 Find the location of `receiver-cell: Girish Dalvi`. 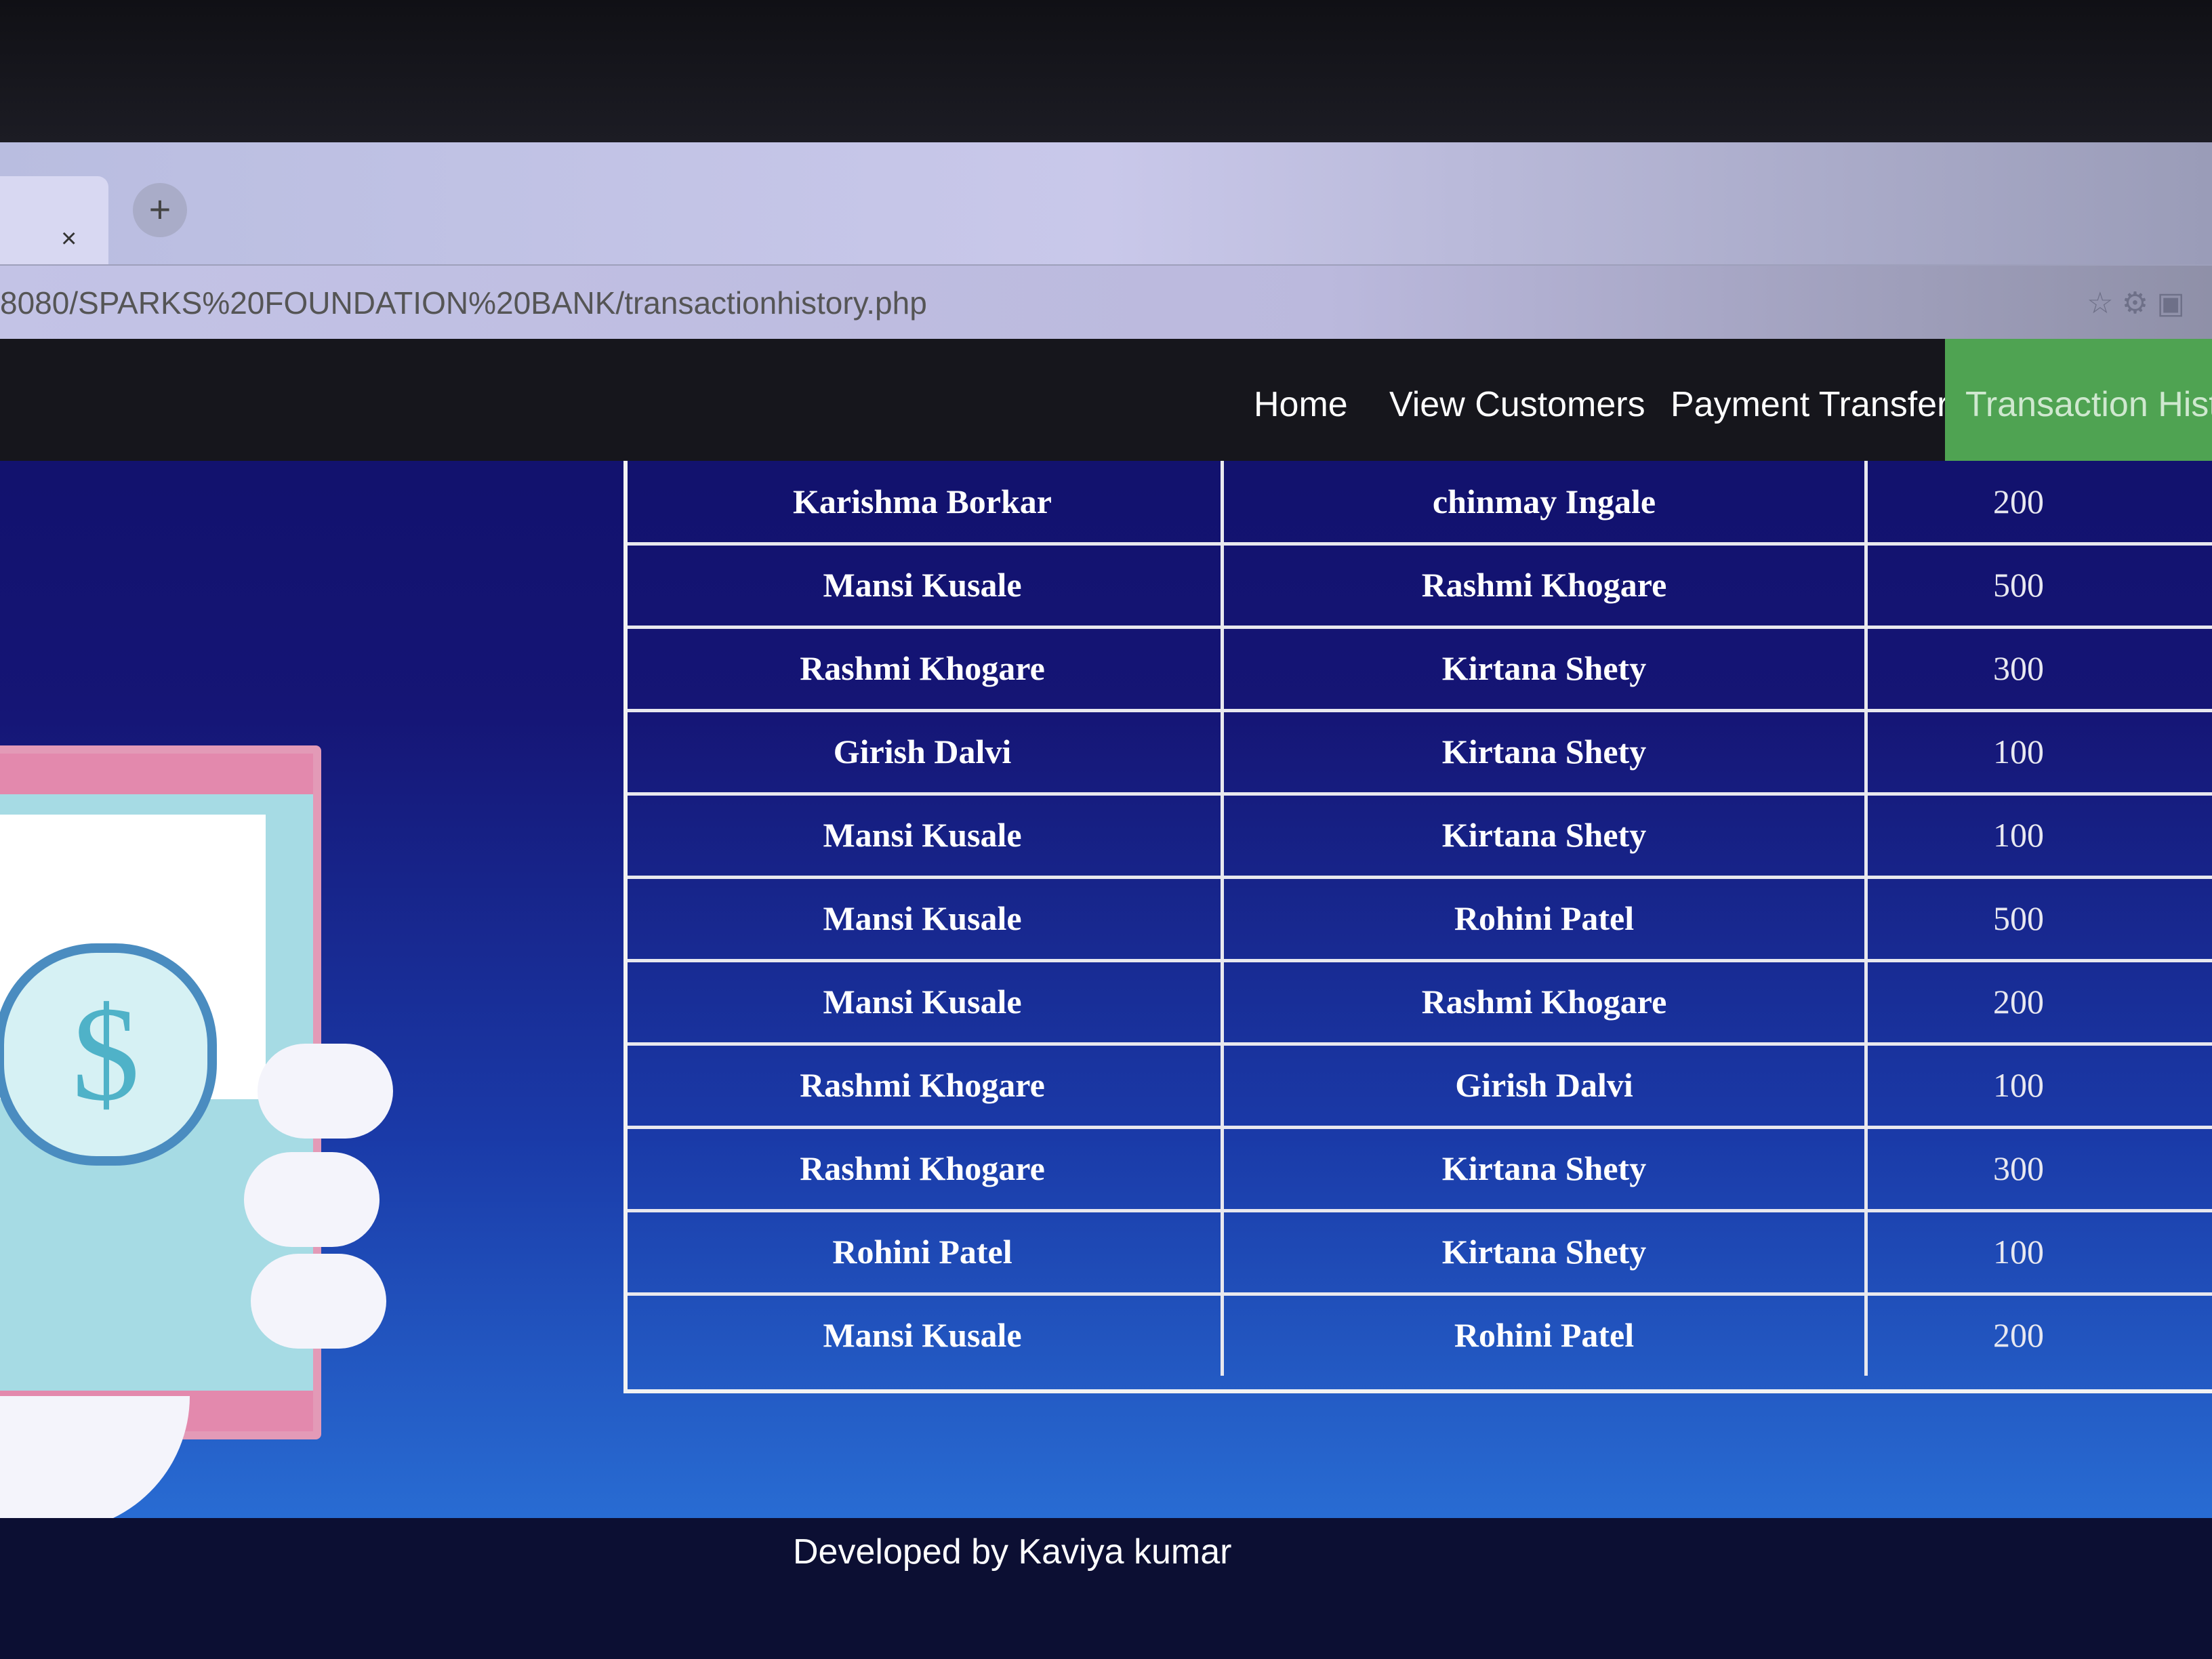

receiver-cell: Girish Dalvi is located at coordinates (1542, 1085).